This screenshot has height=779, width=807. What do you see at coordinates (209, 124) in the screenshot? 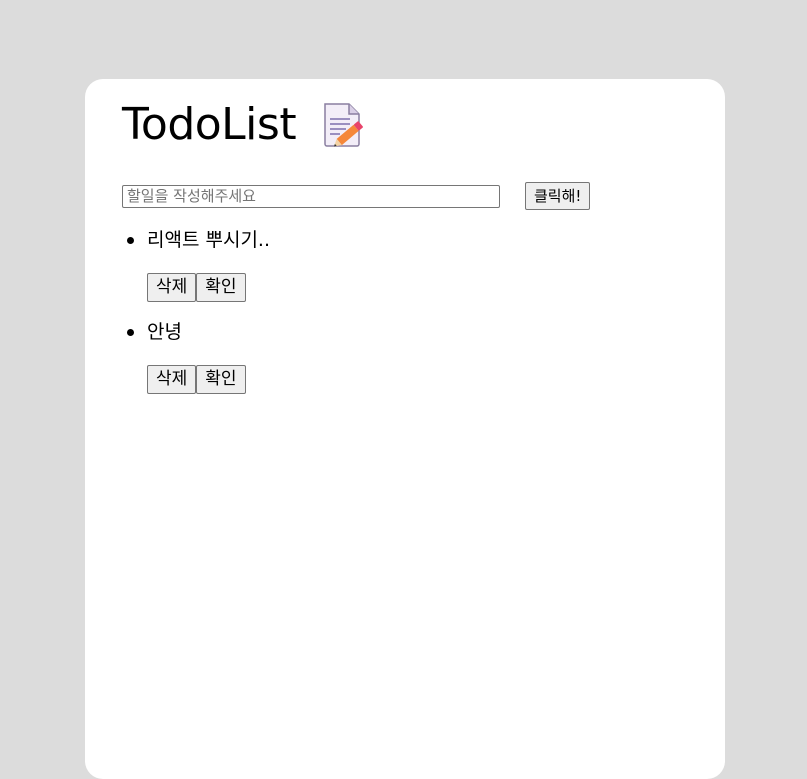
I see `page-title: TodoList` at bounding box center [209, 124].